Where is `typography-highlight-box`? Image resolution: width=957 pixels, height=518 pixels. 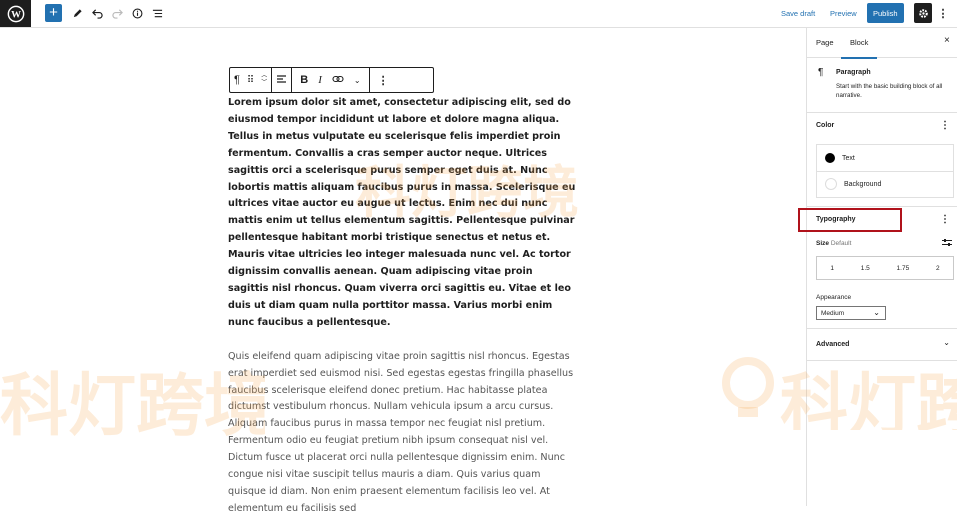
typography-highlight-box is located at coordinates (850, 220).